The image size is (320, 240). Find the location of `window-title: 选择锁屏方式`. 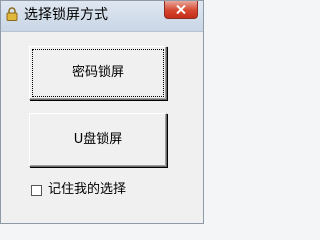

window-title: 选择锁屏方式 is located at coordinates (66, 15).